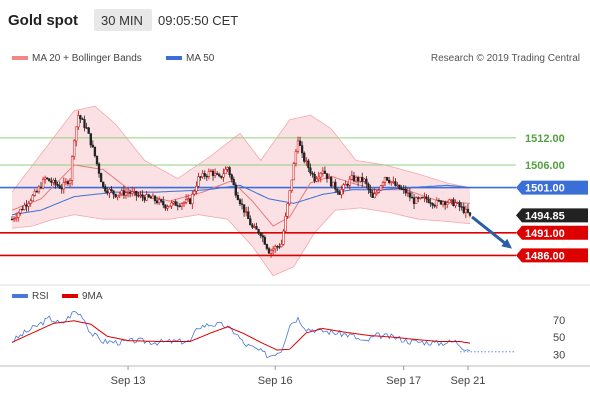 Image resolution: width=590 pixels, height=400 pixels. Describe the element at coordinates (275, 381) in the screenshot. I see `date-label: Sep 16` at that location.